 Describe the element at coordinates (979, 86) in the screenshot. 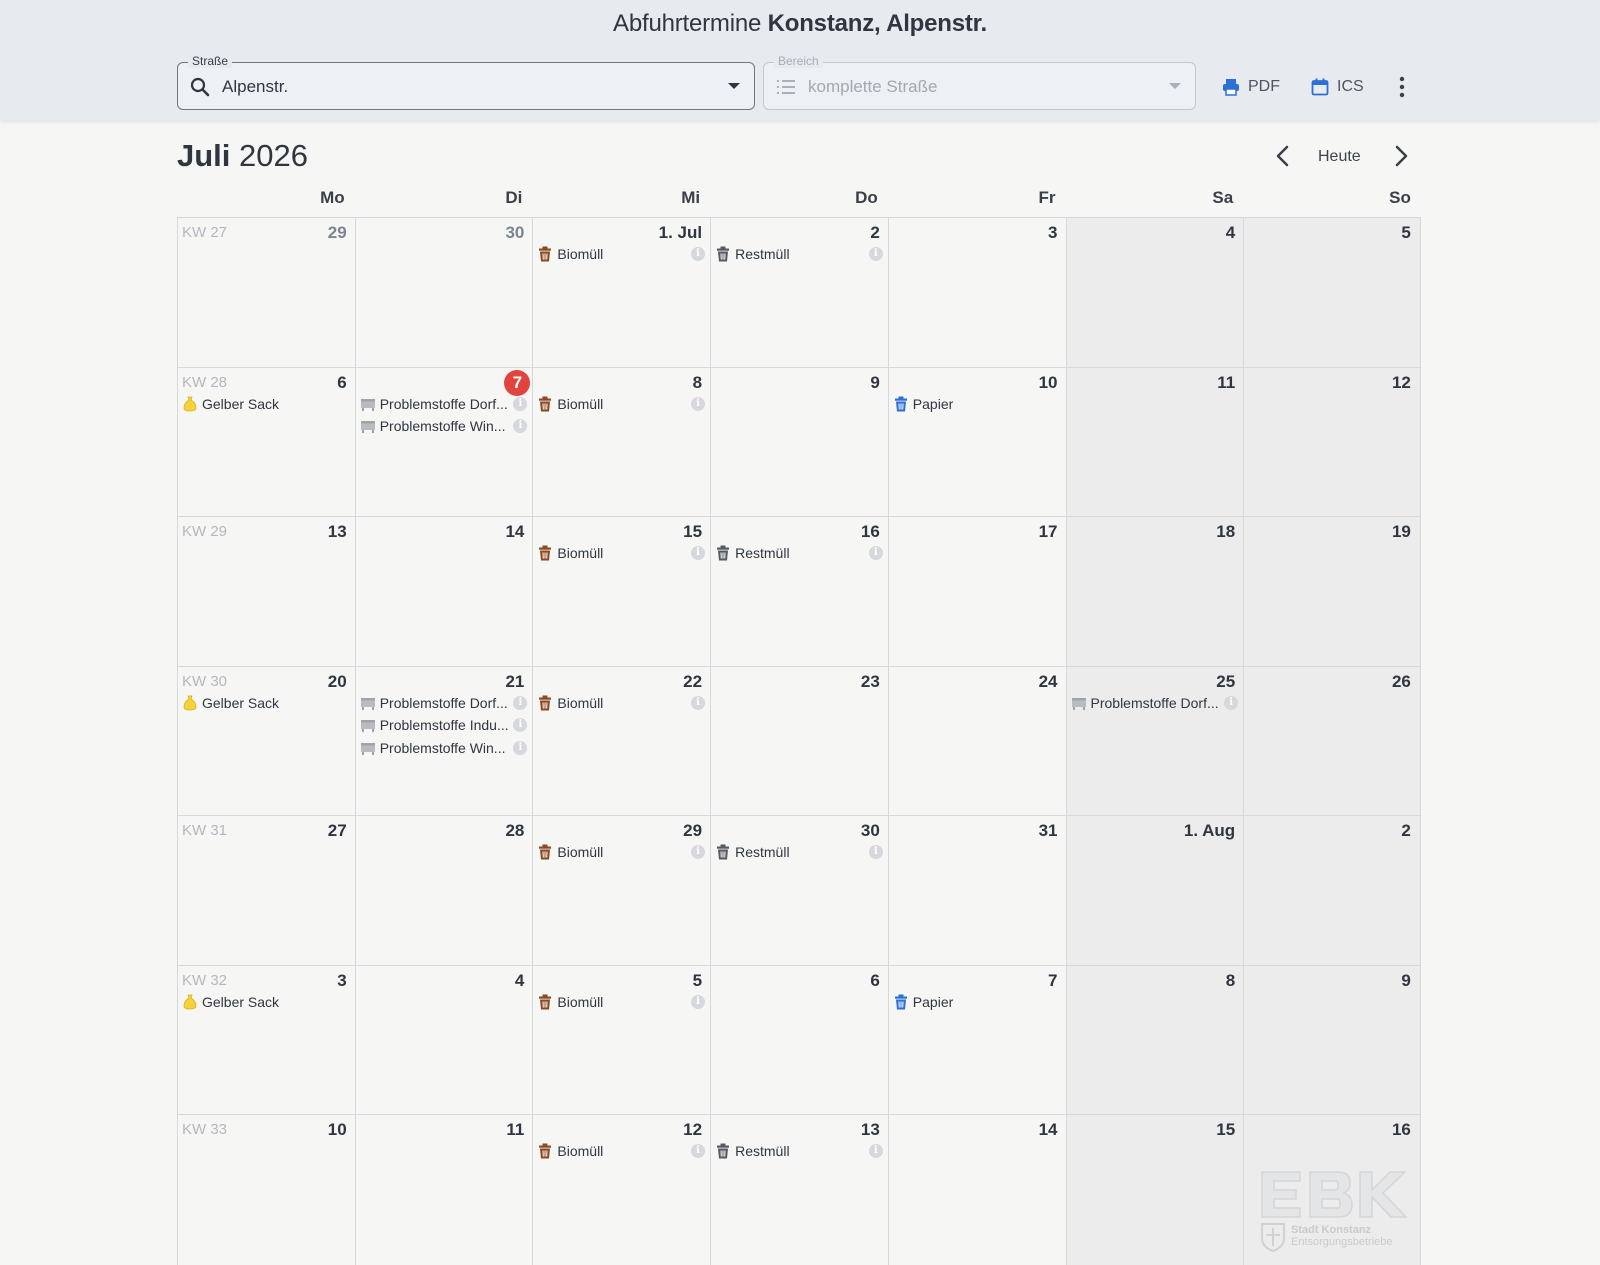

I see `area-select: Bereich komplette Straße` at that location.